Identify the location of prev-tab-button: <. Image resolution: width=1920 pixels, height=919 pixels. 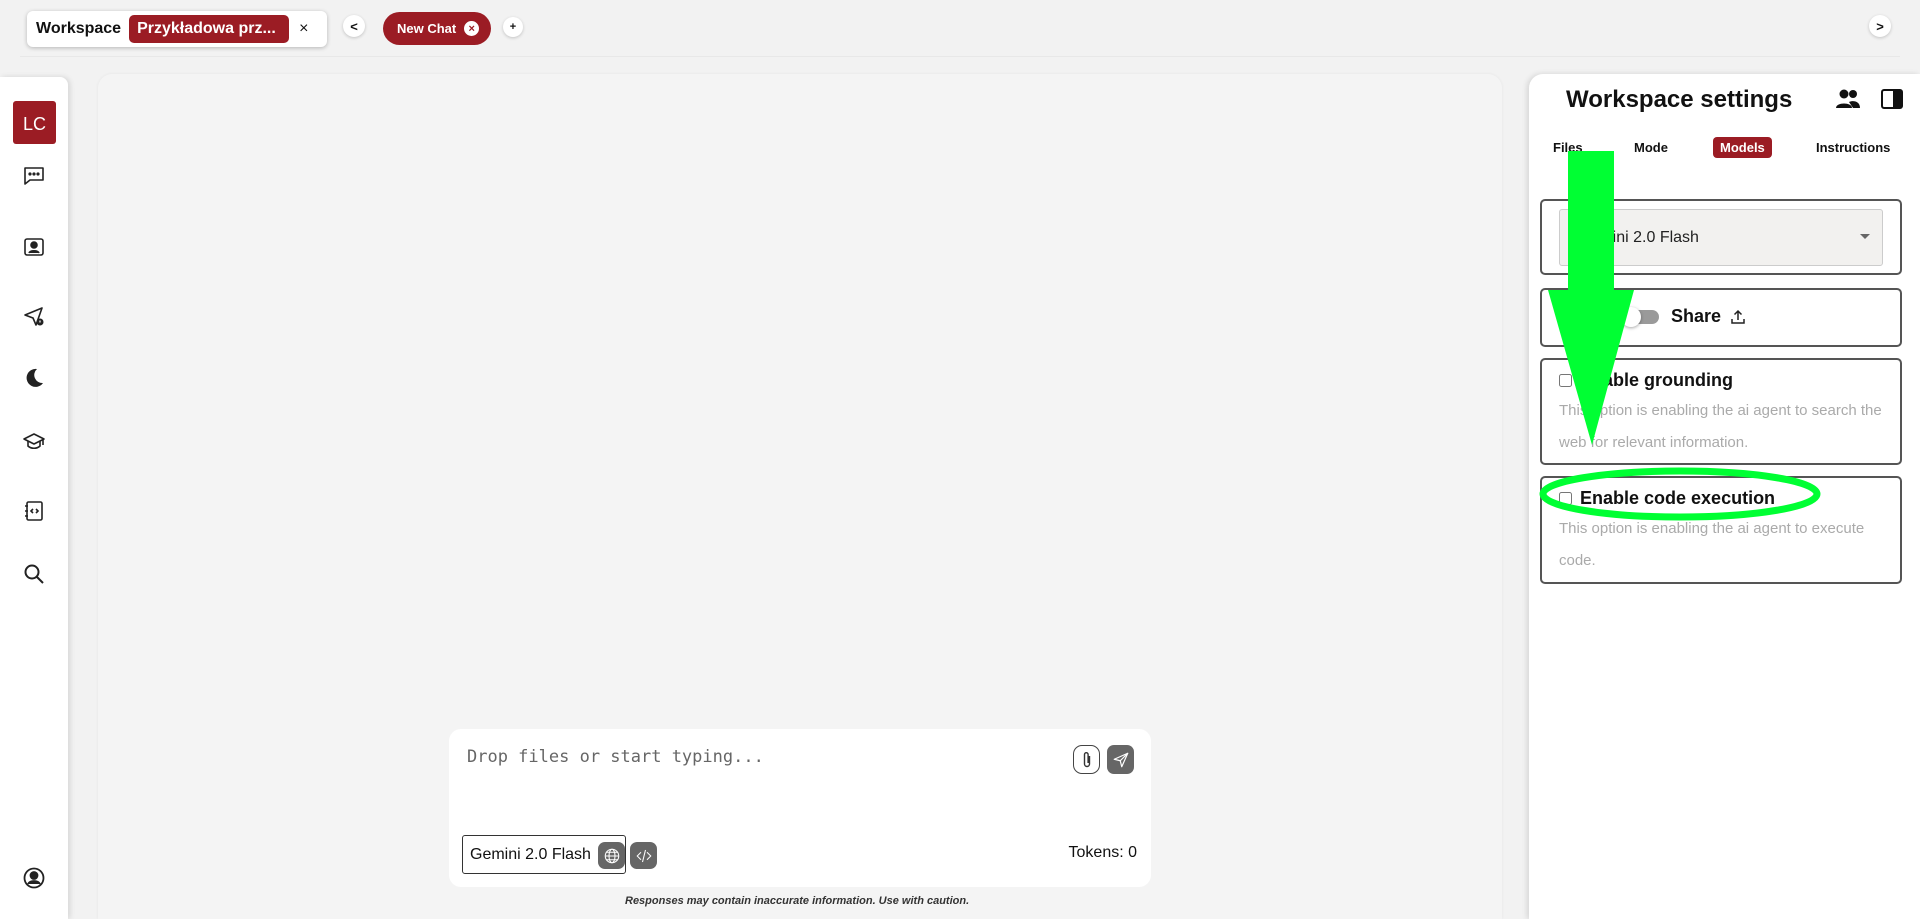
(354, 26).